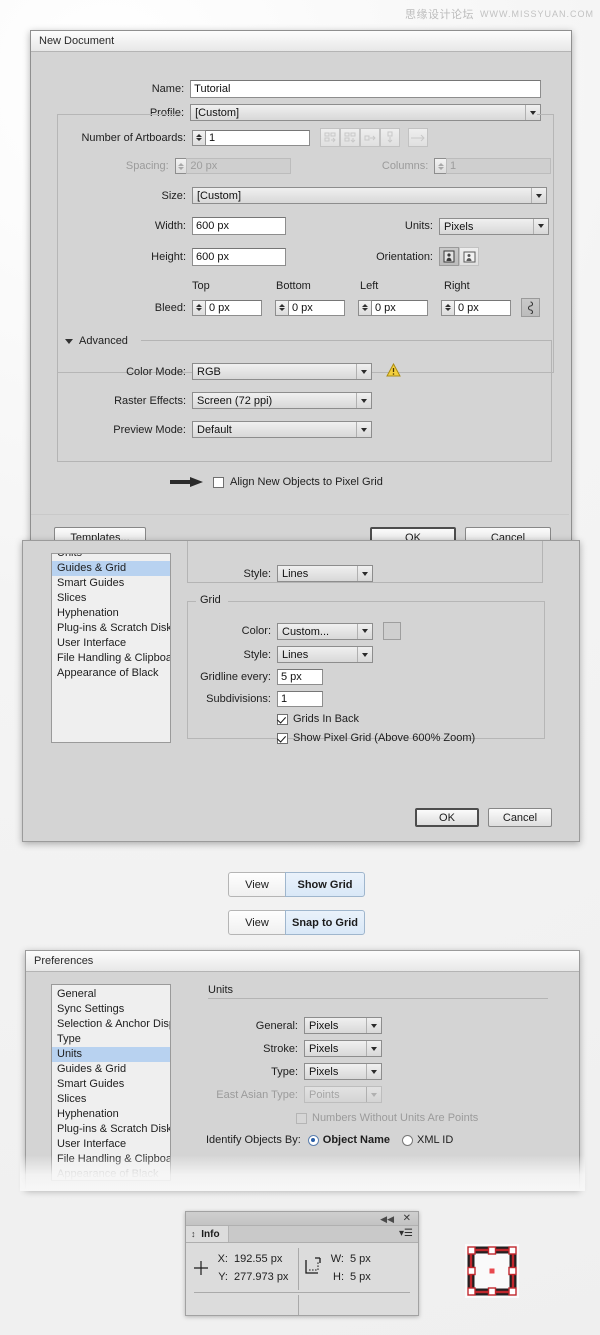 This screenshot has height=1335, width=600. Describe the element at coordinates (111, 673) in the screenshot. I see `prefs-category-item: Appearance of Black` at that location.